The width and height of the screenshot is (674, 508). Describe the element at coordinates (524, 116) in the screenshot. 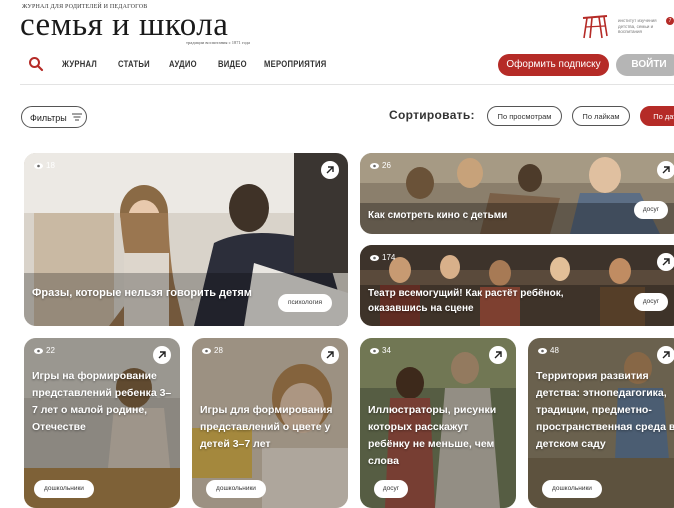

I see `sort-by-views: По просмотрам` at that location.